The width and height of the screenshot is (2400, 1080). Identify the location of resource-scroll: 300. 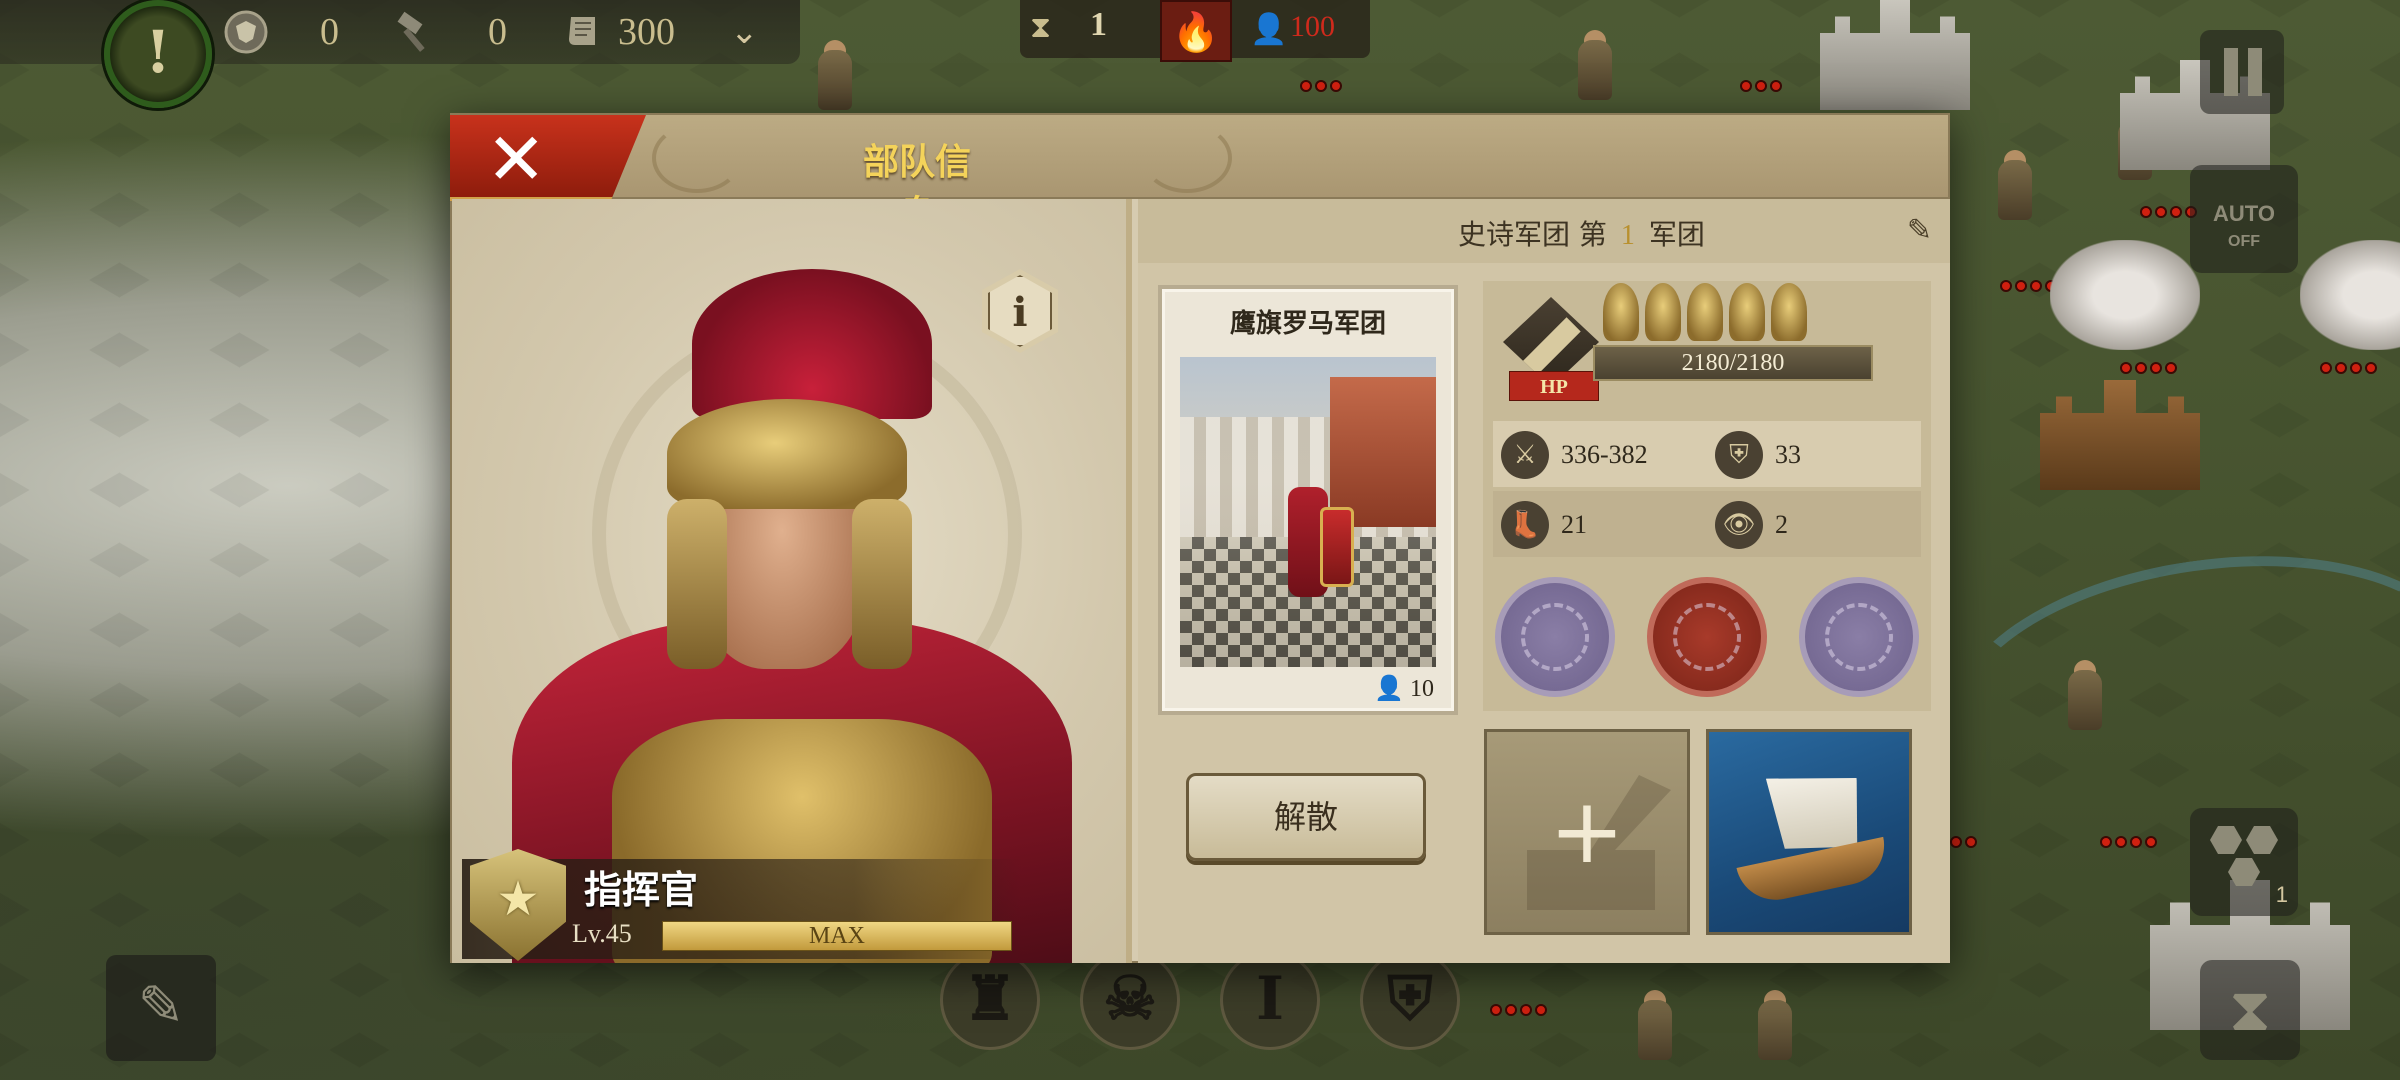
(617, 32).